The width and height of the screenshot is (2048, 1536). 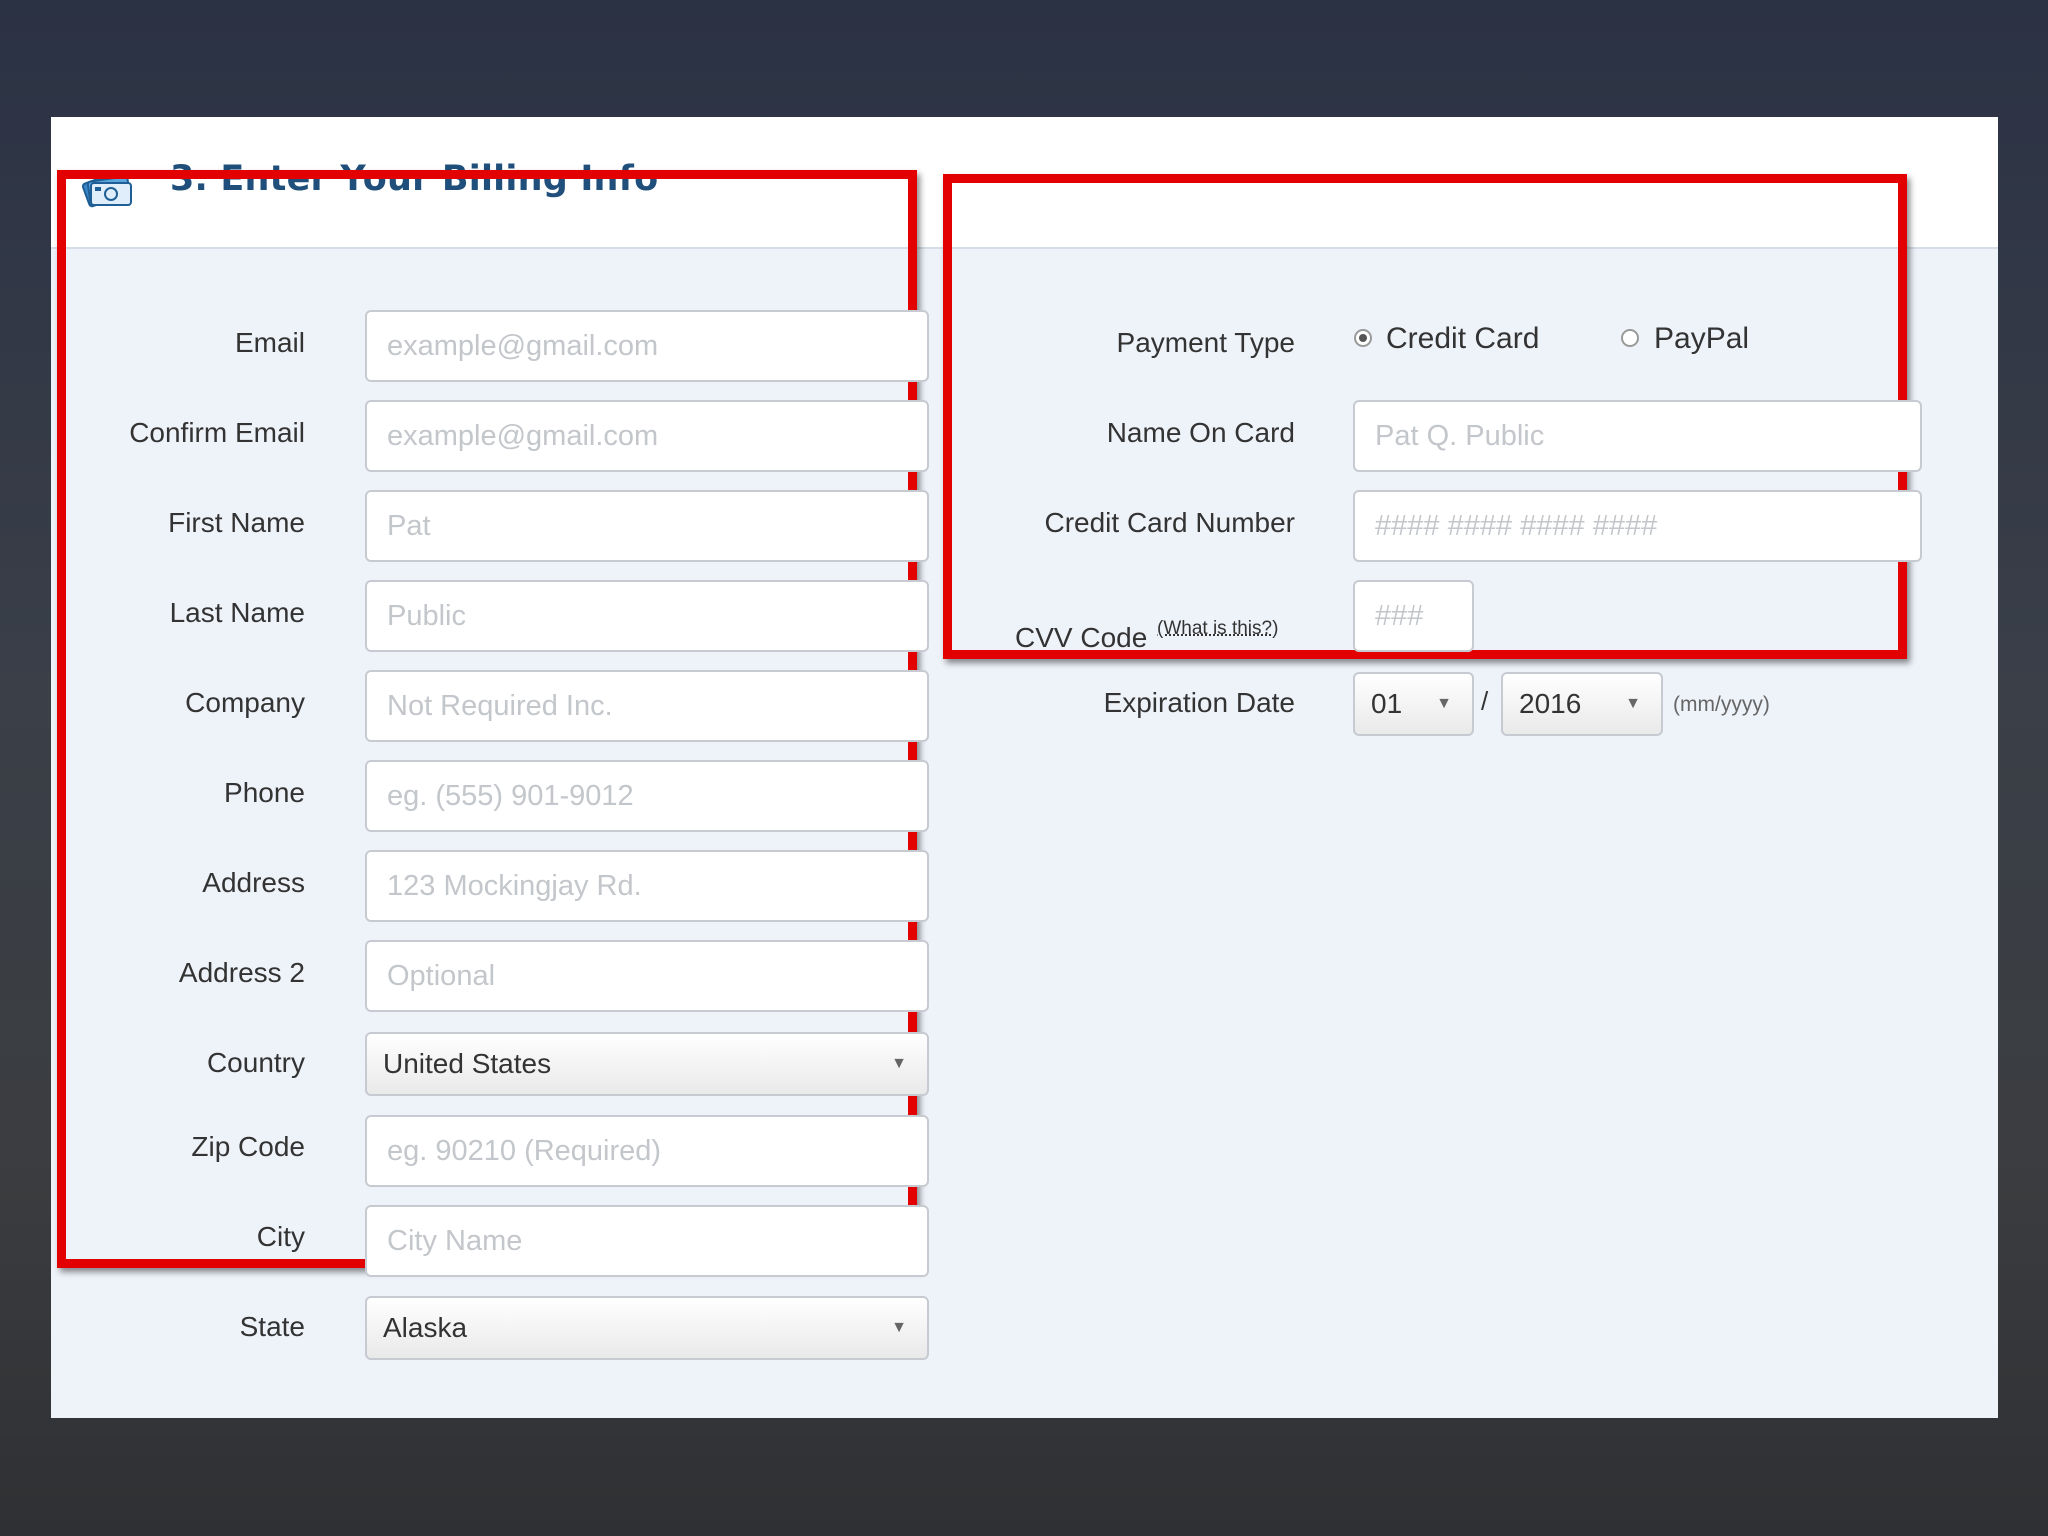 What do you see at coordinates (1363, 338) in the screenshot?
I see `credit-card-radio` at bounding box center [1363, 338].